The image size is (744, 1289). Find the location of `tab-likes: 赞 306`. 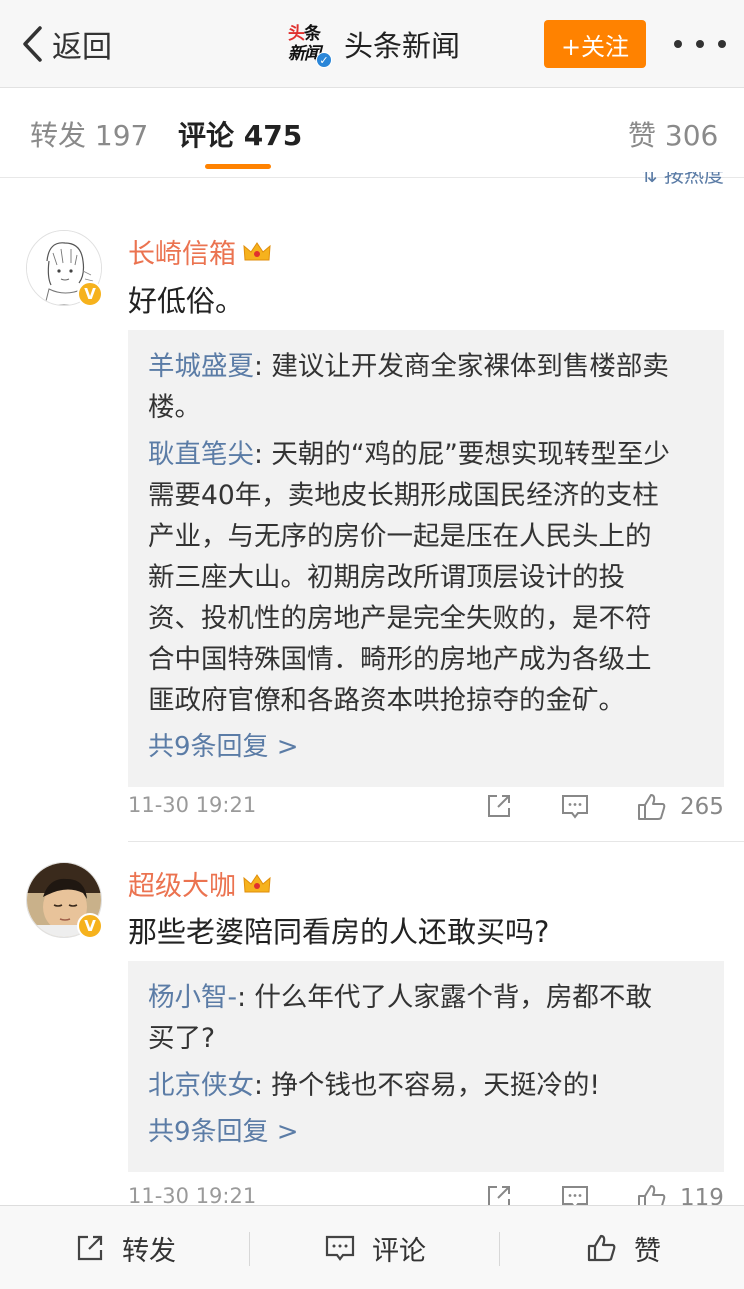

tab-likes: 赞 306 is located at coordinates (673, 134).